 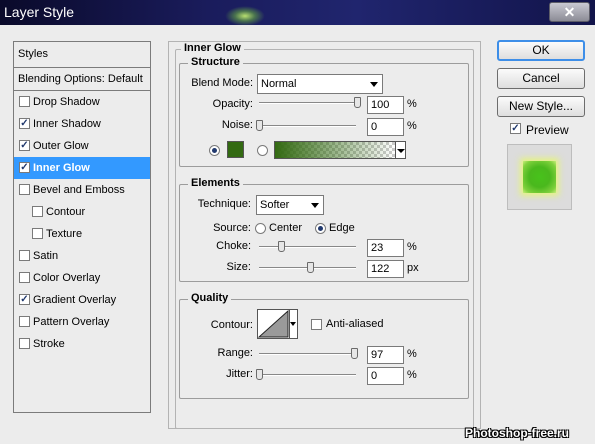 I want to click on jitter-slider, so click(x=307, y=375).